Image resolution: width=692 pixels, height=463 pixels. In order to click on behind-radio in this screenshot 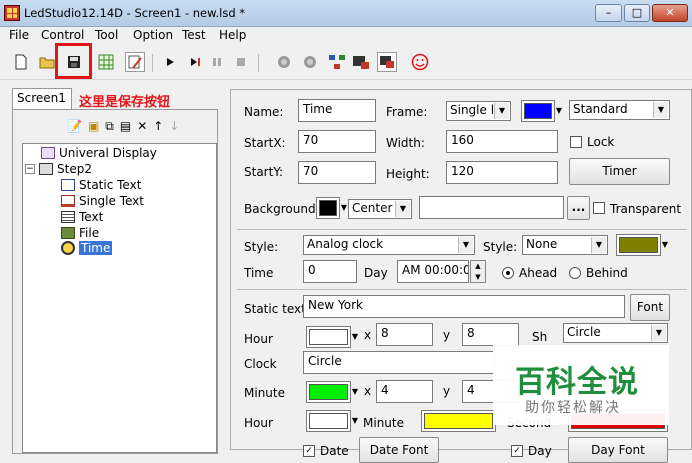, I will do `click(575, 273)`.